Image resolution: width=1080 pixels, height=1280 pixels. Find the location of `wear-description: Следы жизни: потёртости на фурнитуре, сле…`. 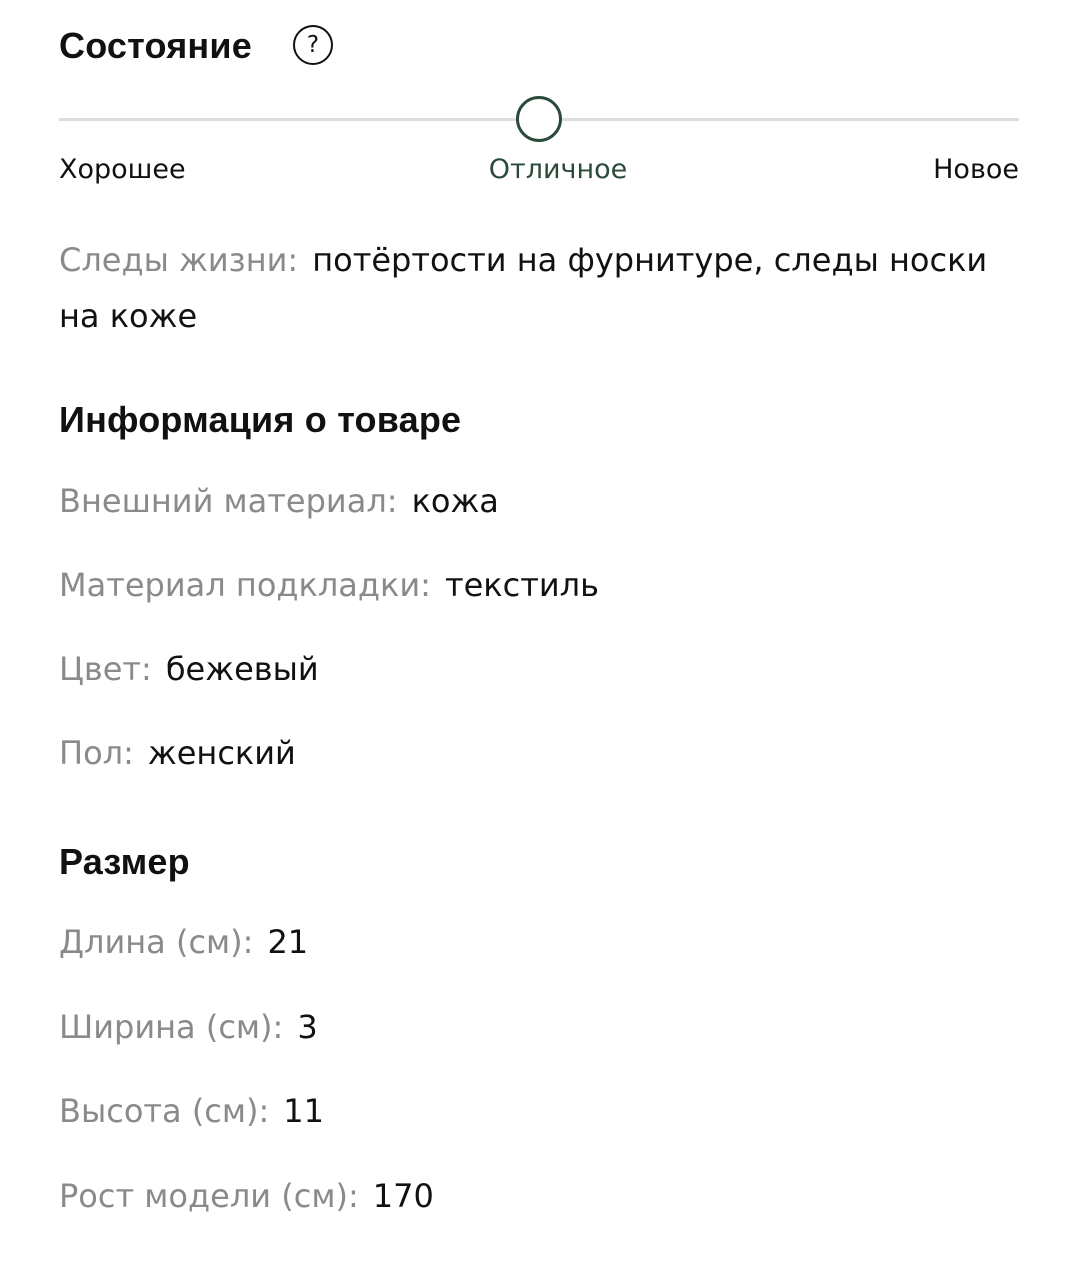

wear-description: Следы жизни: потёртости на фурнитуре, сле… is located at coordinates (539, 288).